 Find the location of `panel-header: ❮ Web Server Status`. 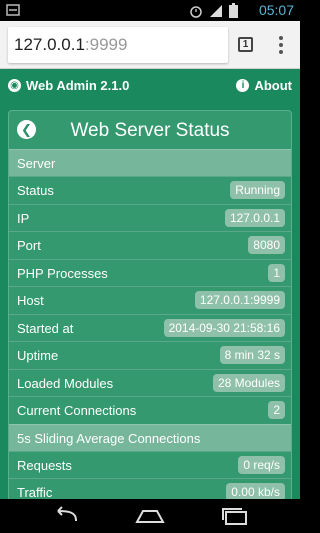

panel-header: ❮ Web Server Status is located at coordinates (150, 130).